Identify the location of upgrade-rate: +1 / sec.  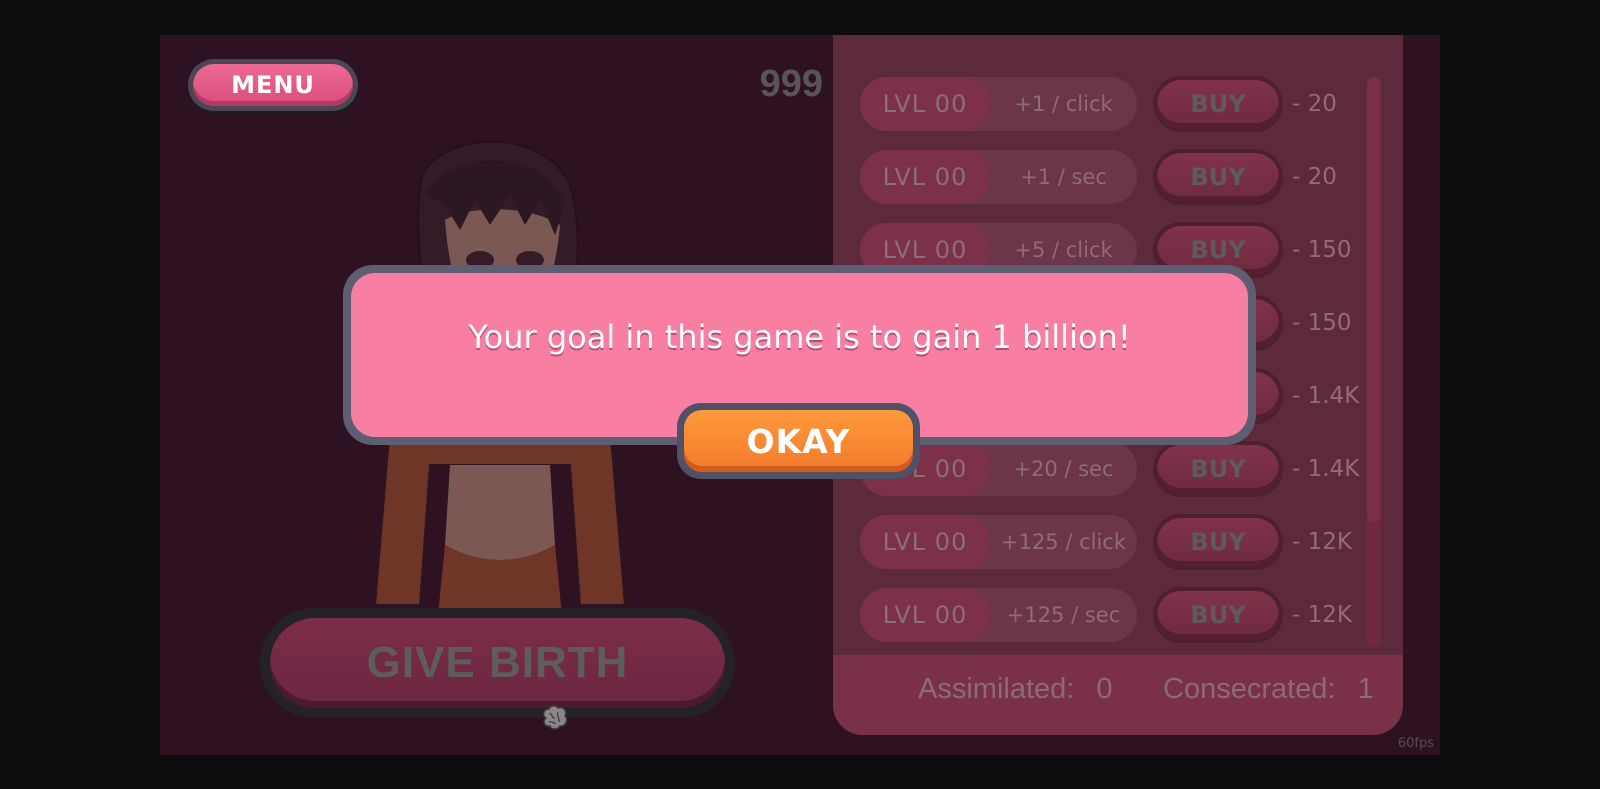
(1063, 177).